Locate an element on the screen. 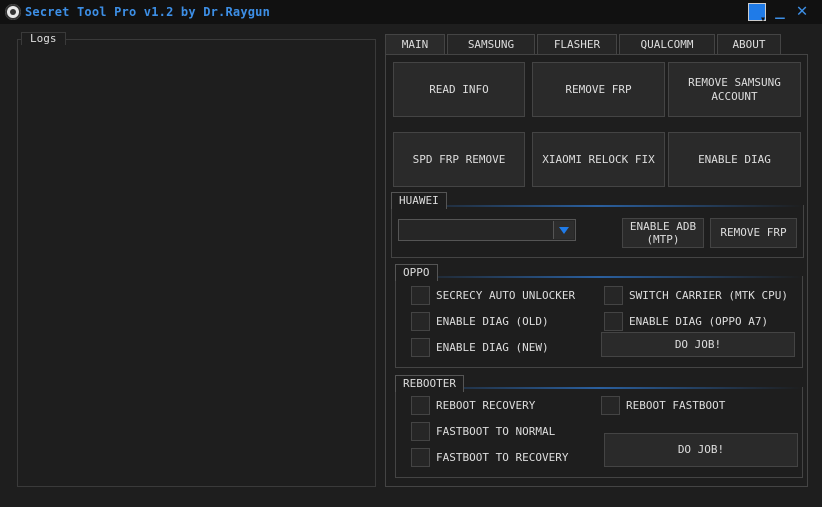  enable-diag-new-checkbox is located at coordinates (420, 347).